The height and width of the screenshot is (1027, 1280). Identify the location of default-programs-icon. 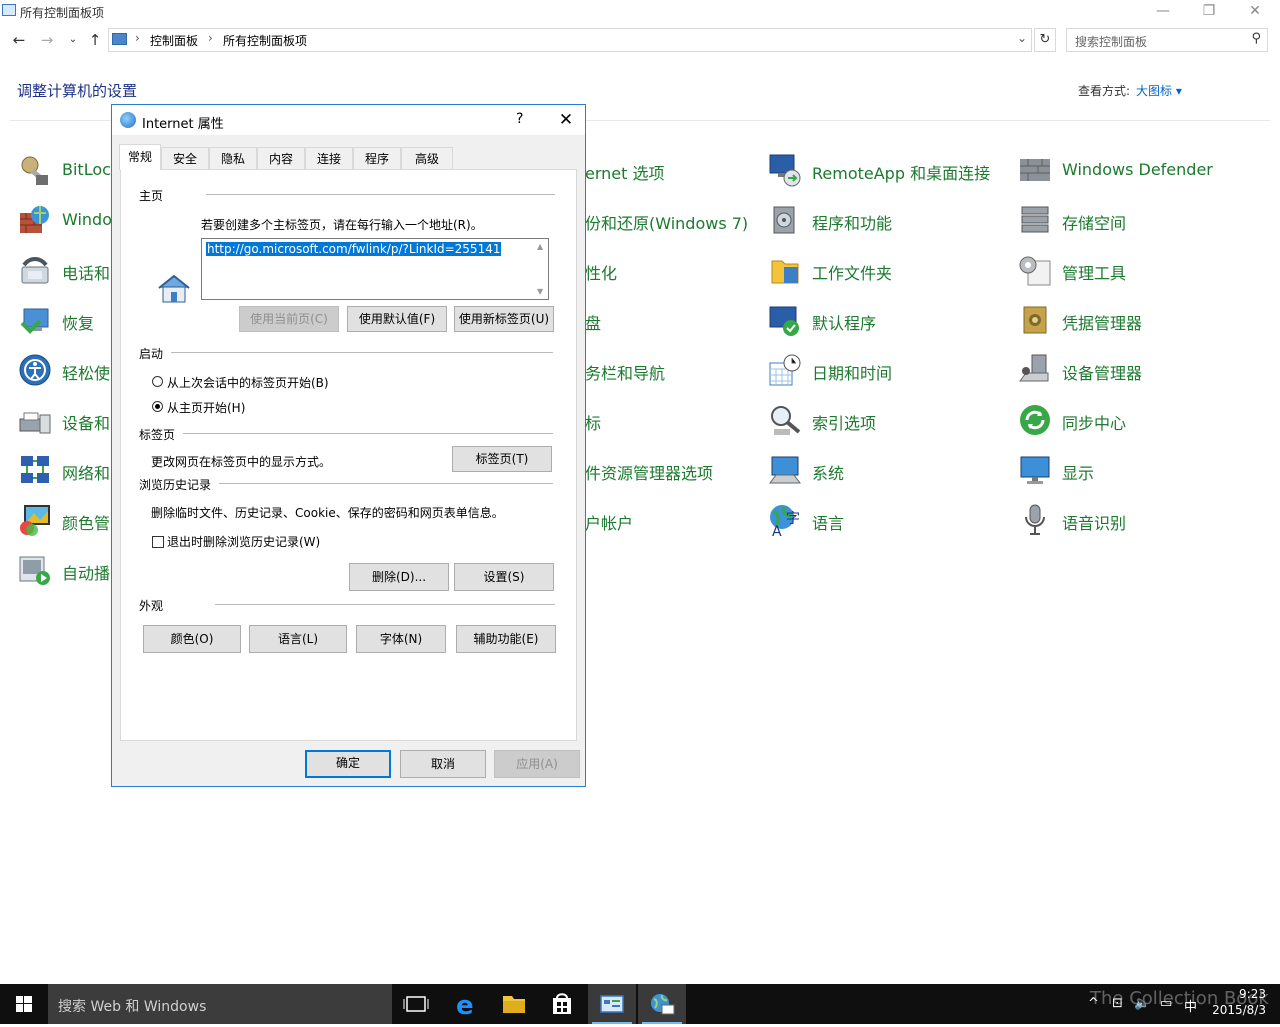
(784, 321).